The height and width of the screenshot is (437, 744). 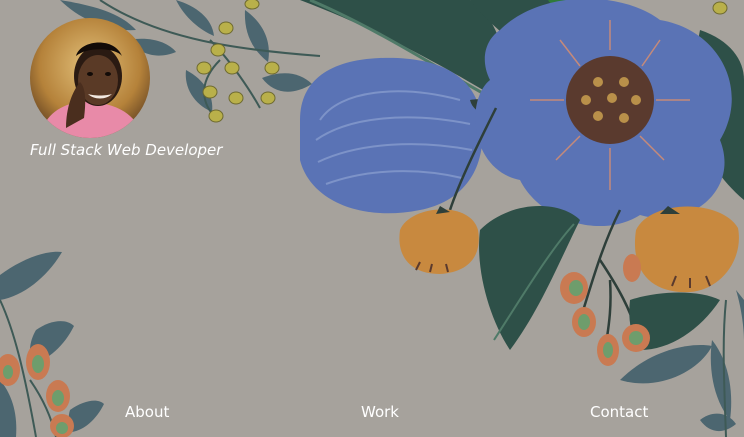 What do you see at coordinates (380, 412) in the screenshot?
I see `nav-link-work: Work` at bounding box center [380, 412].